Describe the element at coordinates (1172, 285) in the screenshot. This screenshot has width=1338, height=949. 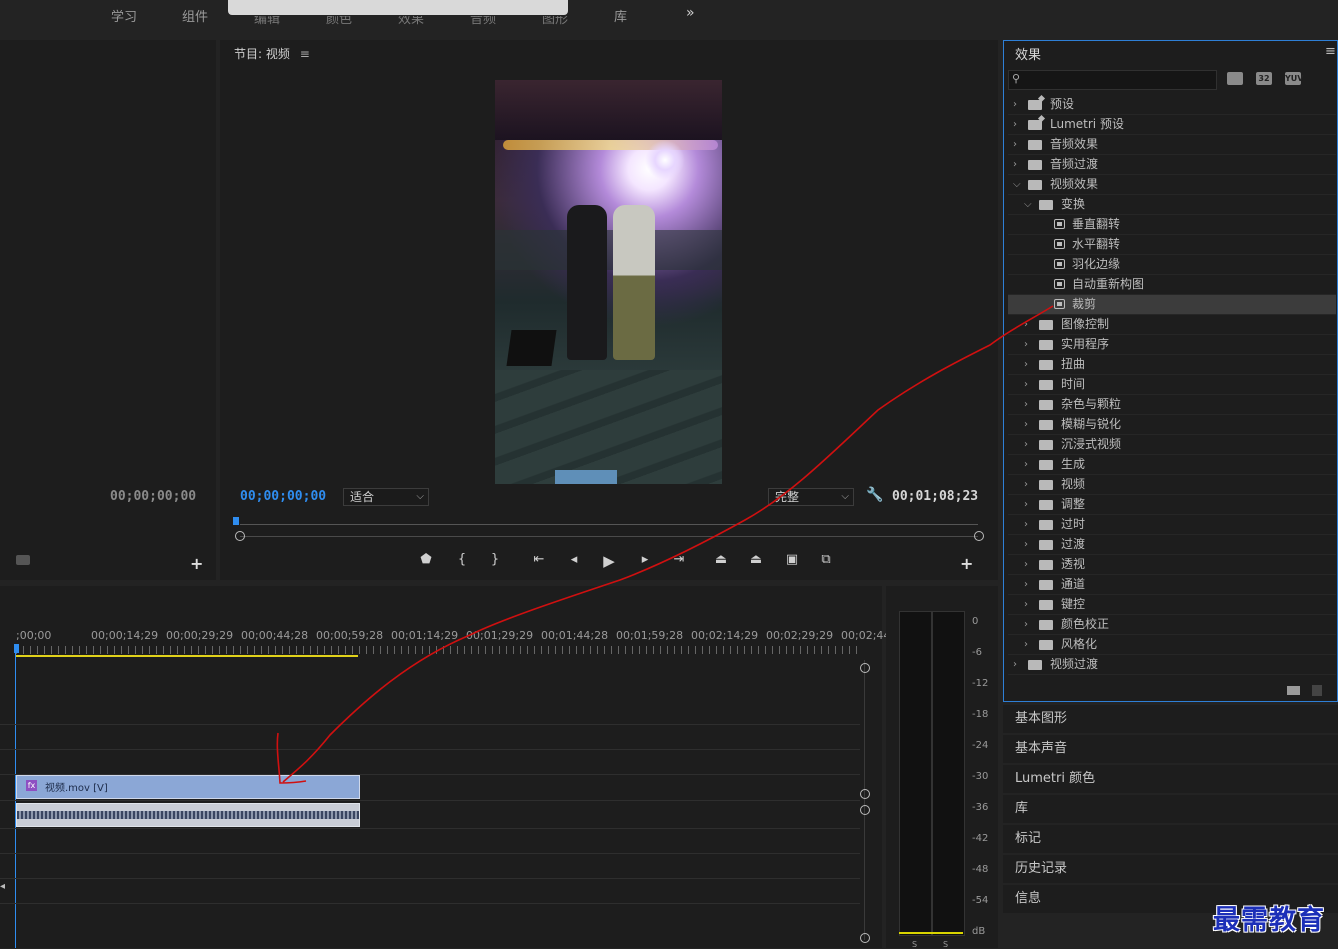
I see `effects-tree-item: 自动重新构图` at that location.